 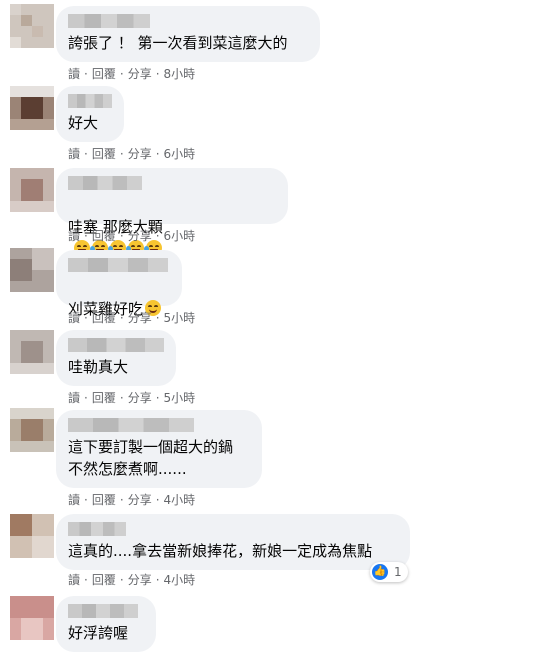 I want to click on comment-bubble: 好大, so click(x=90, y=114).